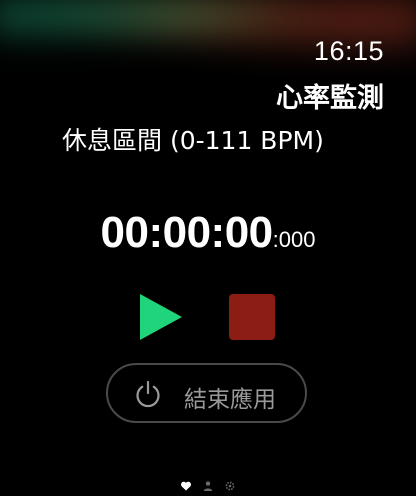  What do you see at coordinates (230, 400) in the screenshot?
I see `end-app-label: 結束應用` at bounding box center [230, 400].